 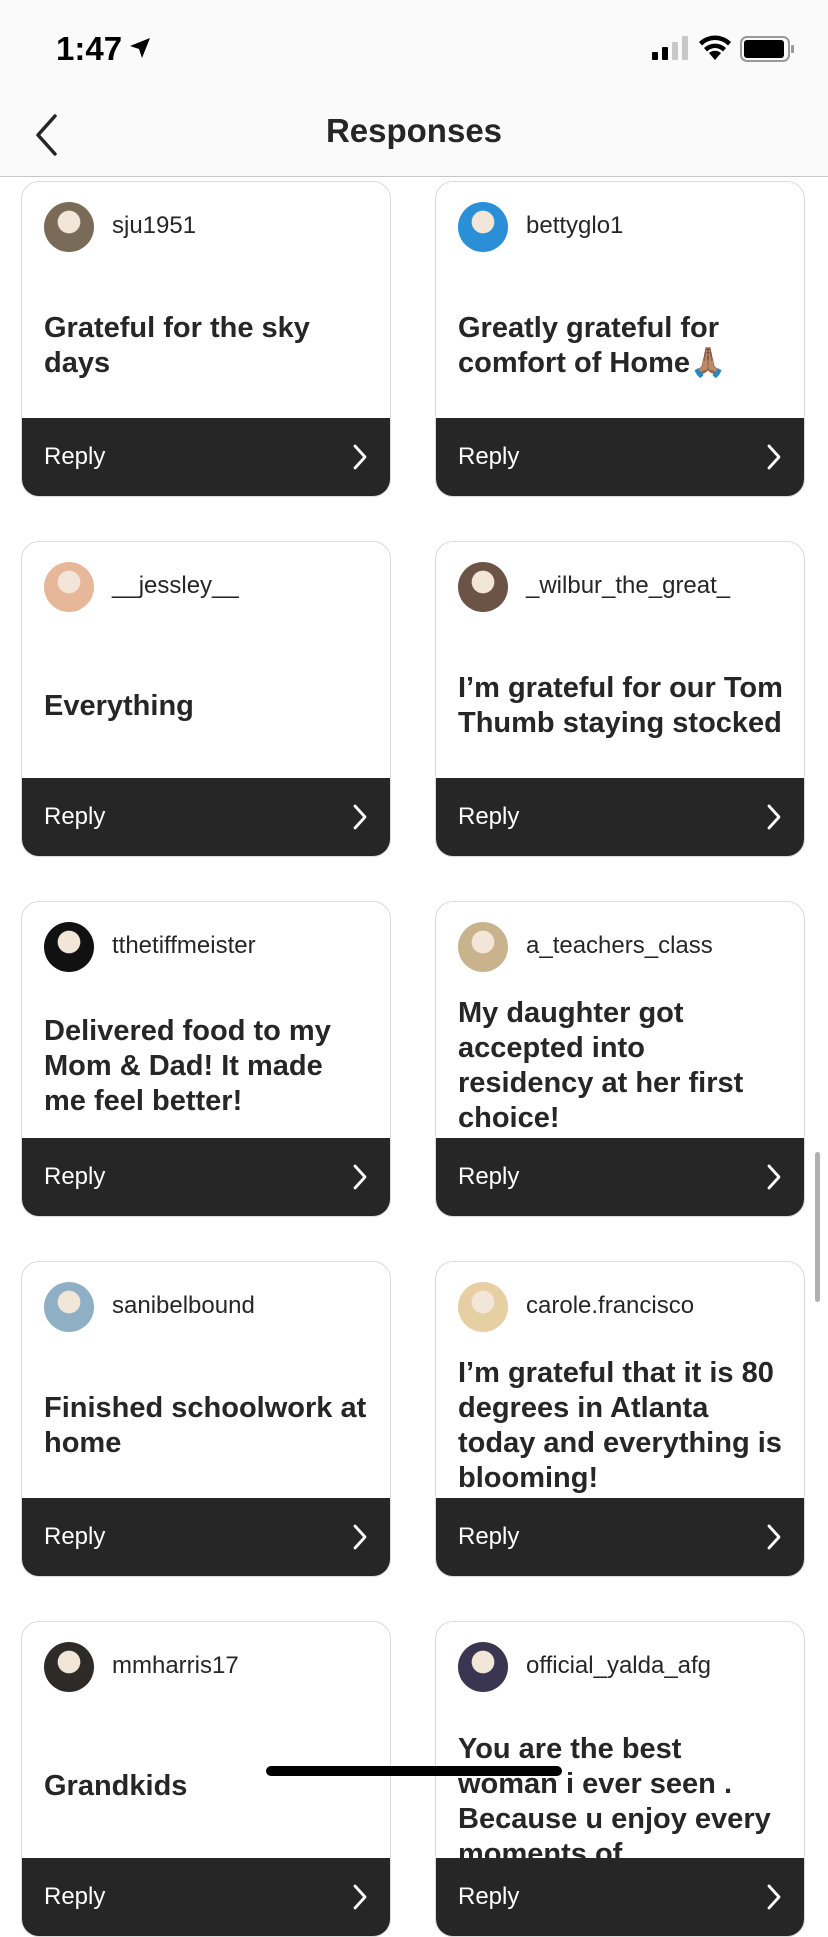 I want to click on response-card: __jessley__ Everything Reply, so click(x=206, y=699).